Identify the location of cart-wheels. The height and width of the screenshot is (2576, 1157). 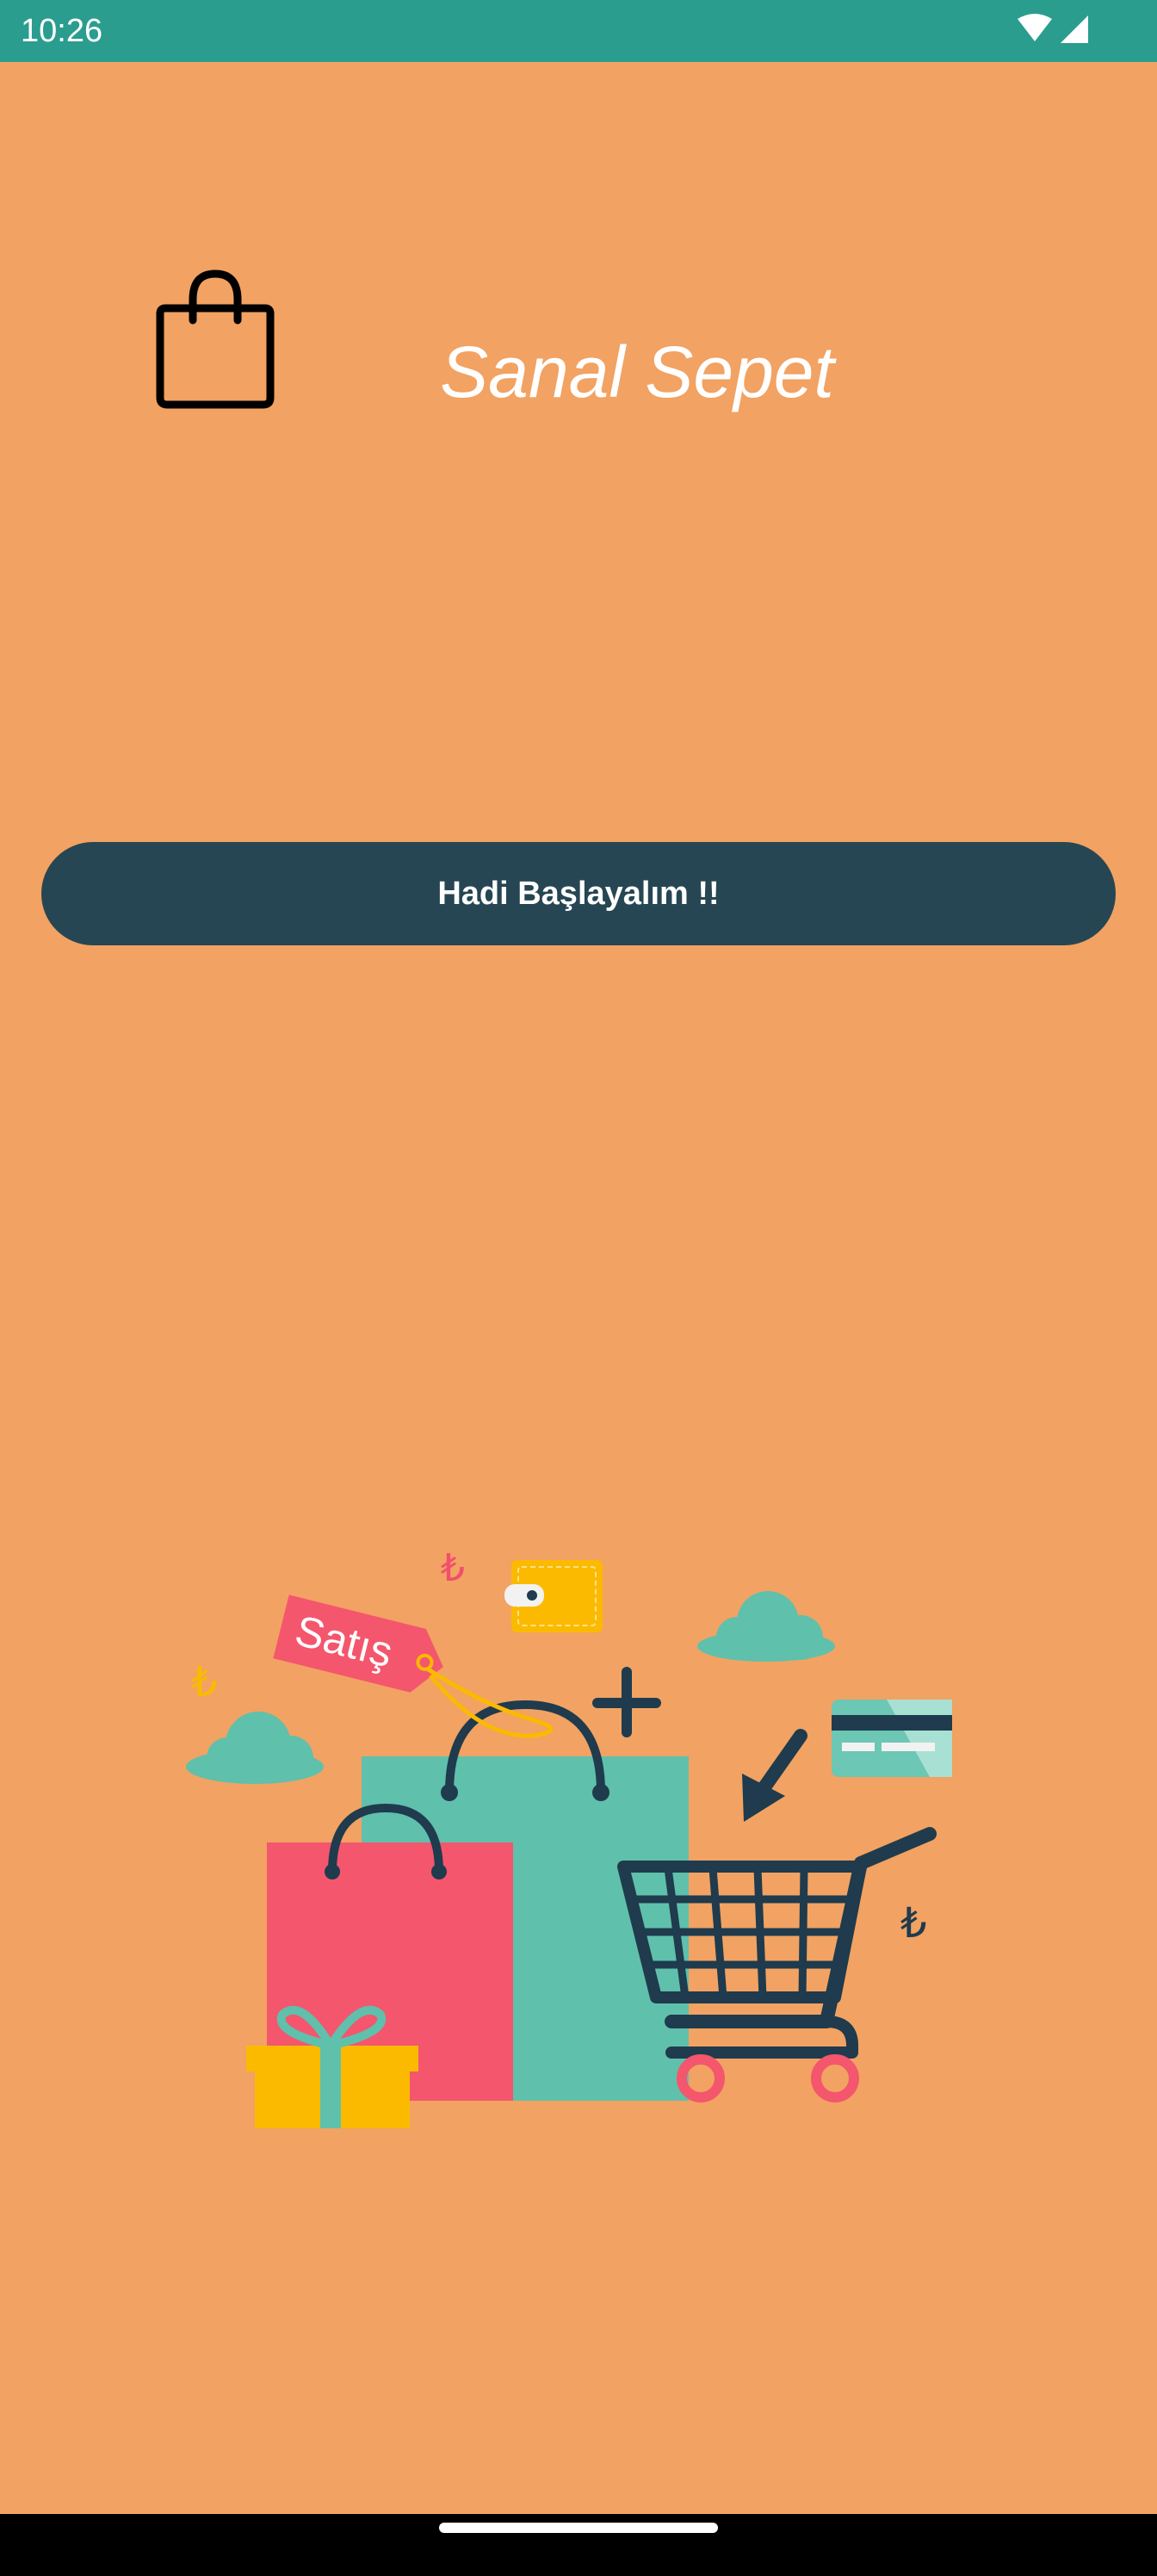
(768, 2078).